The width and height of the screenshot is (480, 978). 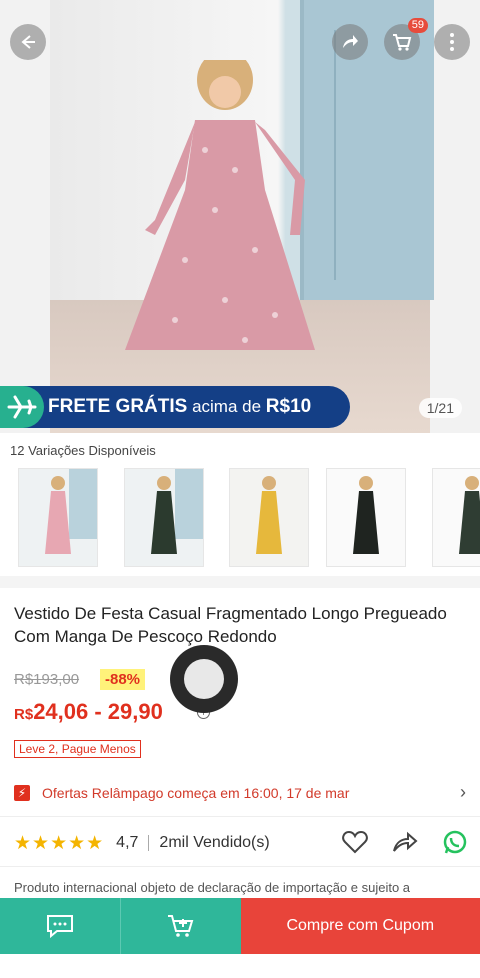 I want to click on rating-stars-icon: ★★★★★, so click(x=59, y=843).